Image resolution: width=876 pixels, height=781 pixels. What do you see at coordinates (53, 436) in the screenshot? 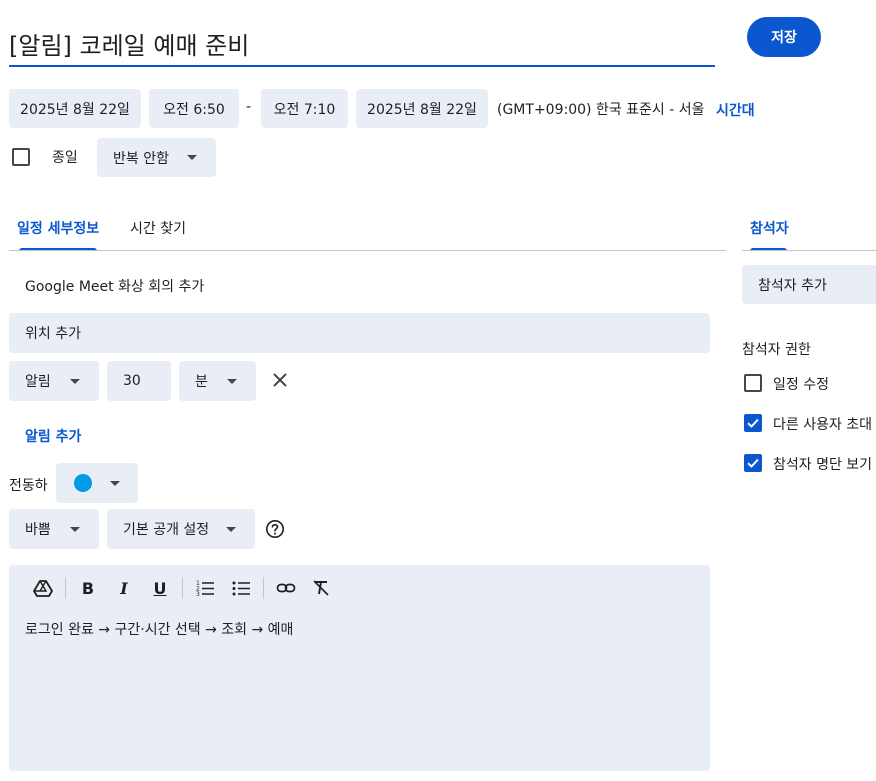
I see `add-notification-link: 알림 추가` at bounding box center [53, 436].